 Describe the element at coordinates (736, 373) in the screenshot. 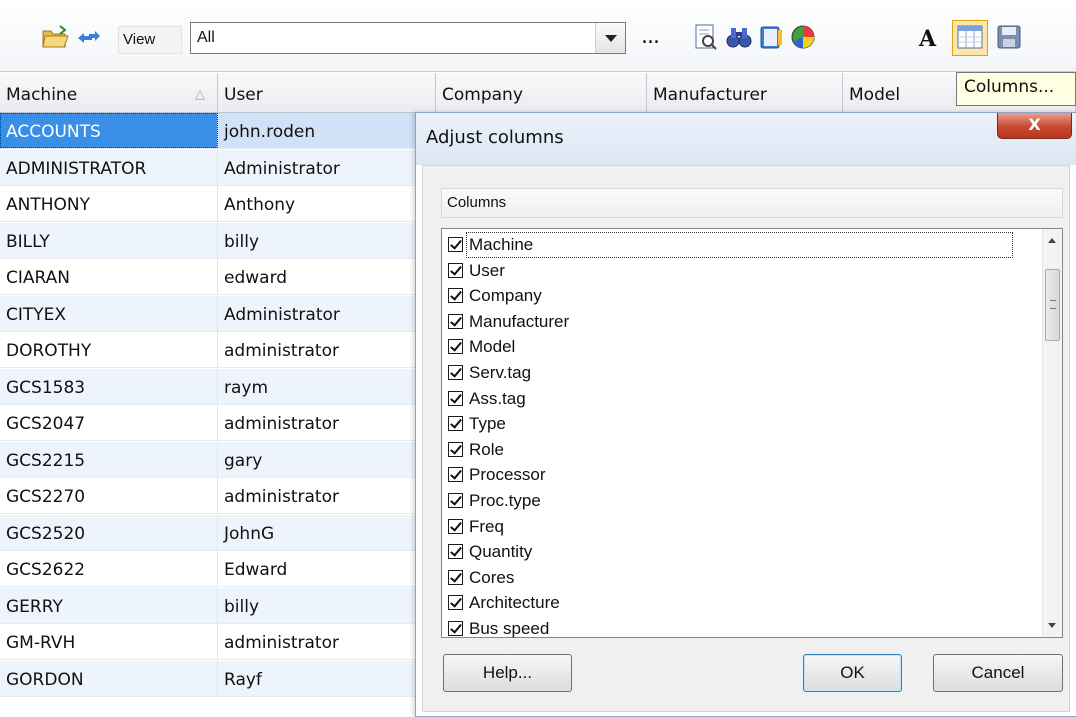

I see `column-option: Serv.tag` at that location.